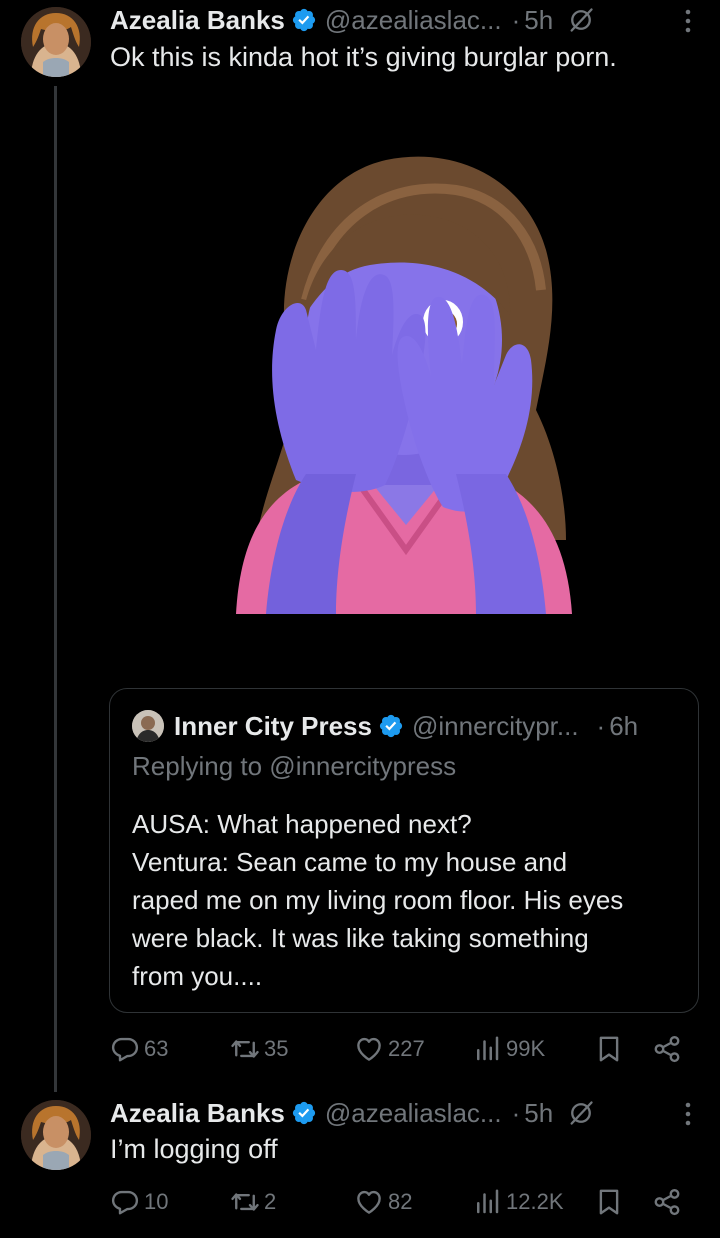  I want to click on views-button: 12.2K, so click(518, 1202).